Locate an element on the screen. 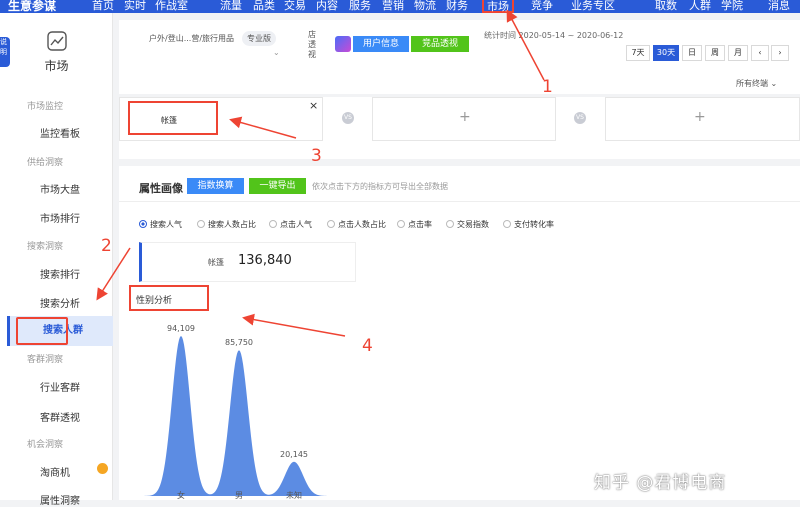 The height and width of the screenshot is (507, 800). annotation-number-3: 3 is located at coordinates (316, 156).